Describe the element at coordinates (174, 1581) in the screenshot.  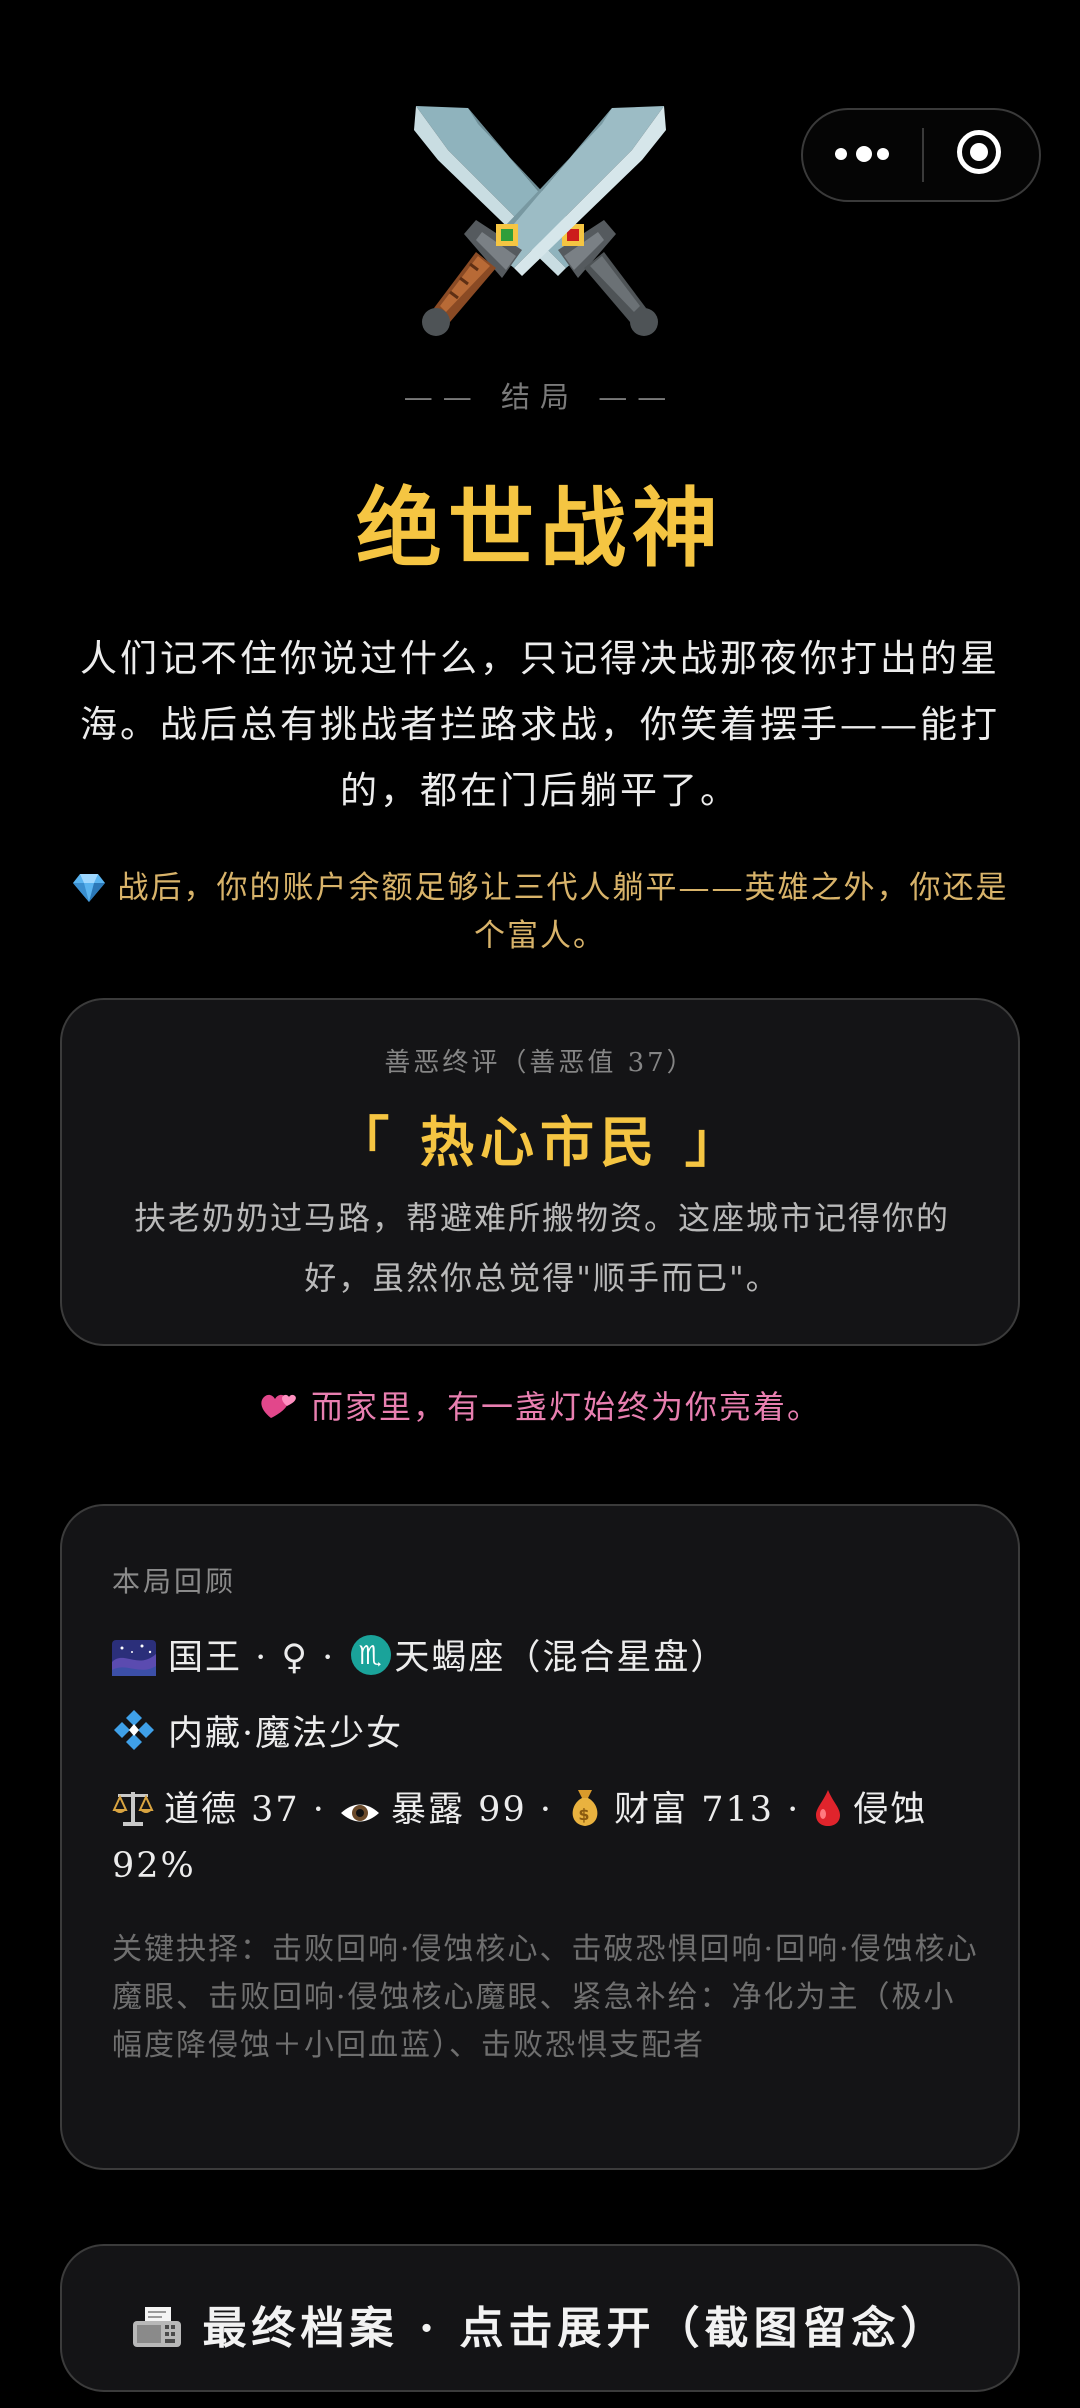
I see `recap-label: 本局回顾` at that location.